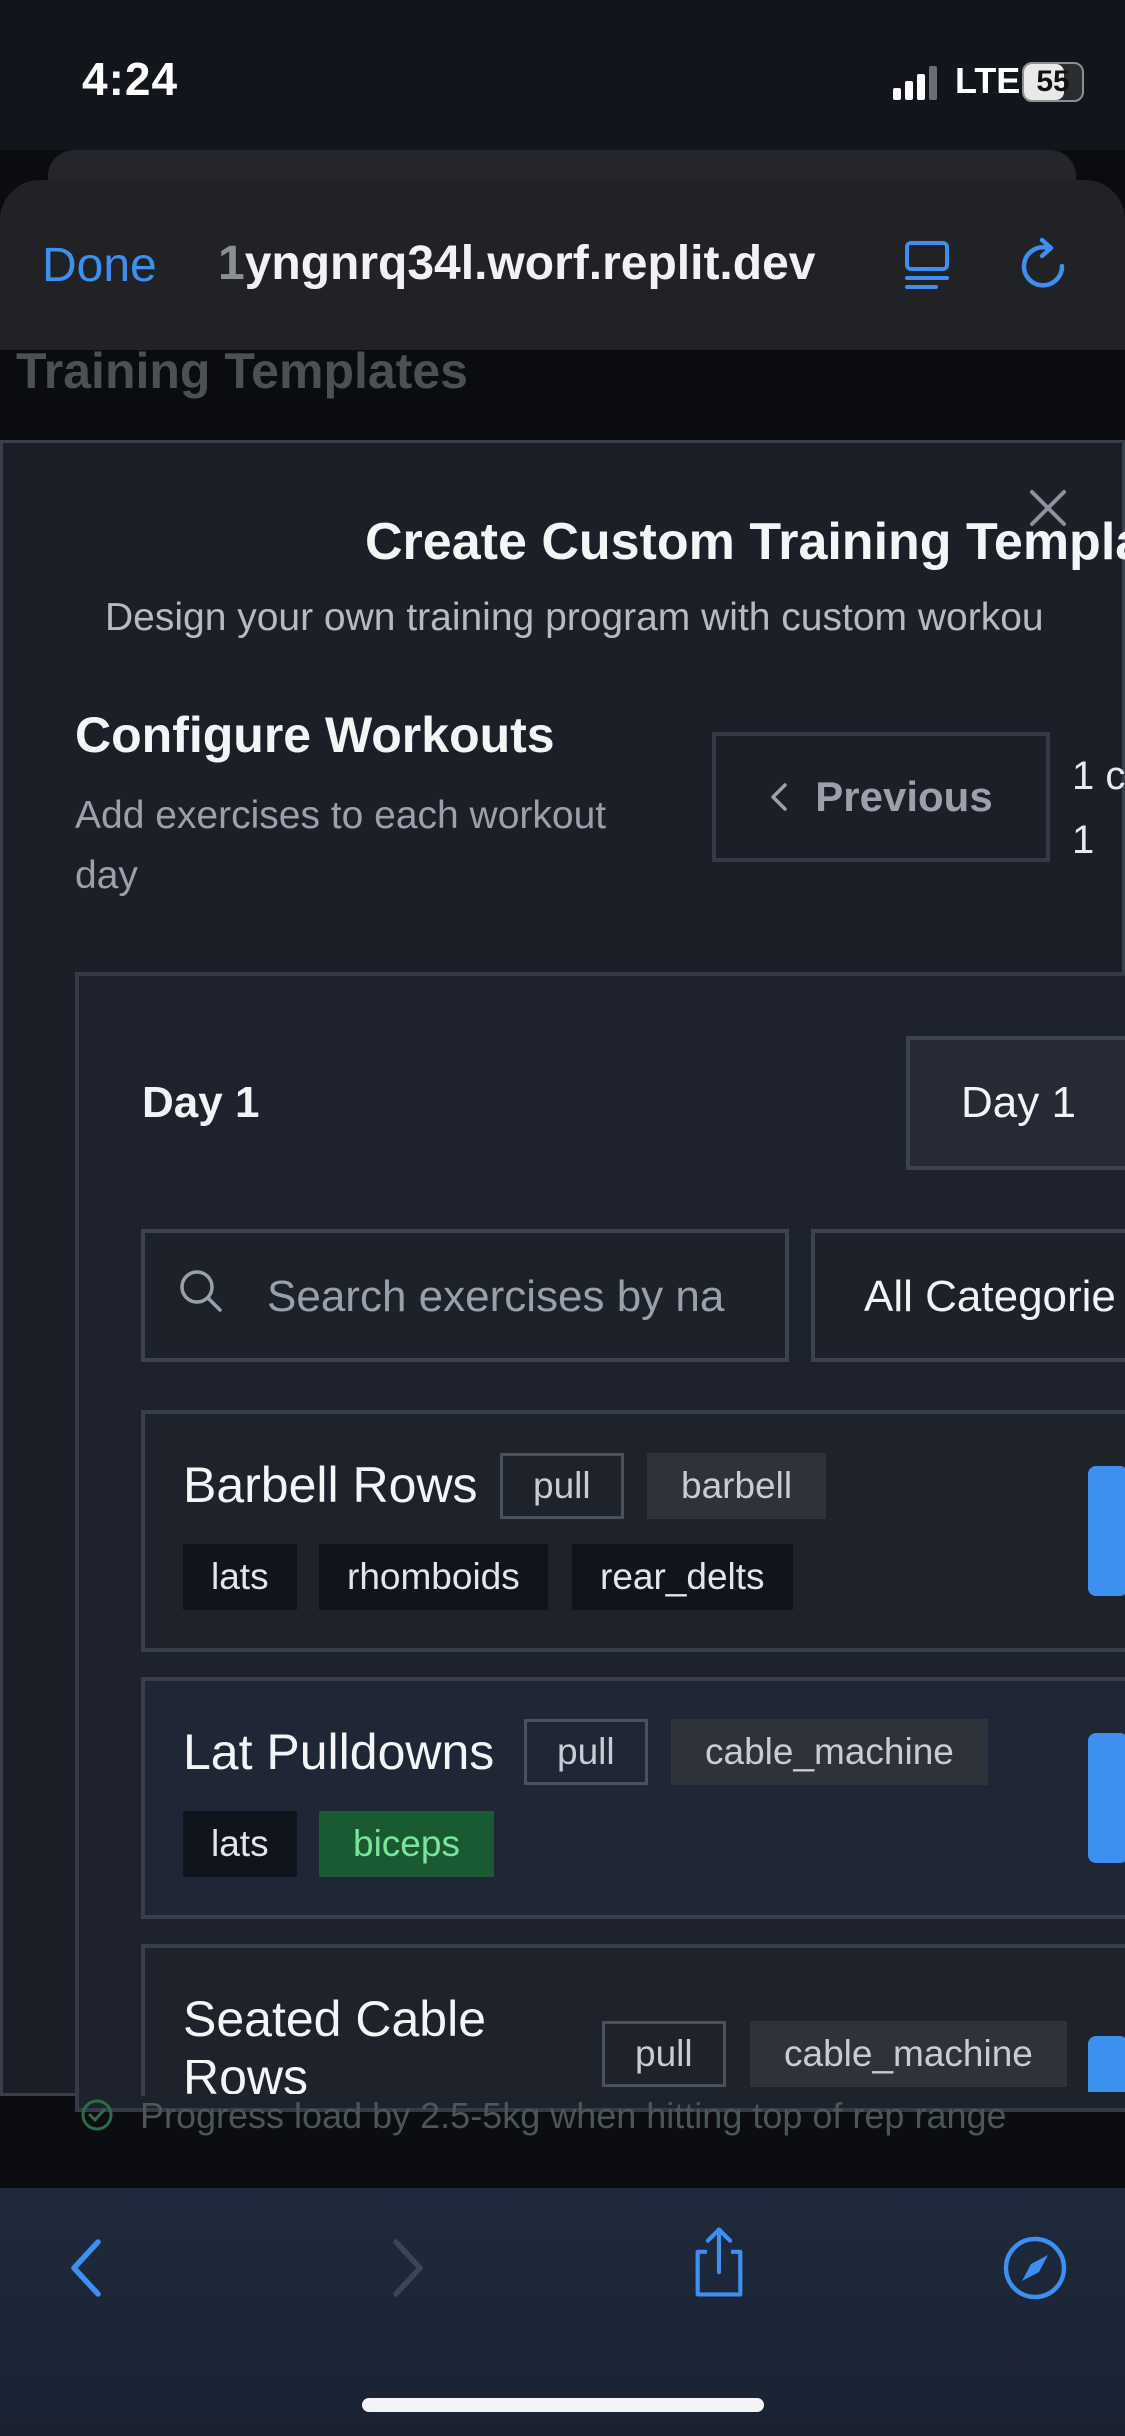  Describe the element at coordinates (87, 2268) in the screenshot. I see `back-icon` at that location.